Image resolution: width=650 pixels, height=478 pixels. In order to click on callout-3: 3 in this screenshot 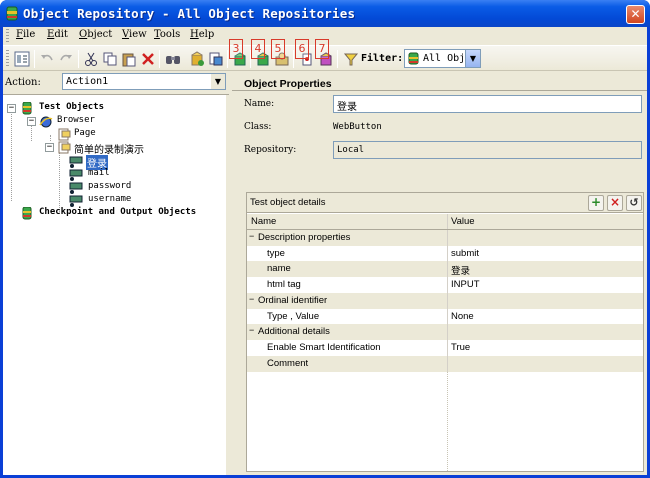, I will do `click(236, 49)`.